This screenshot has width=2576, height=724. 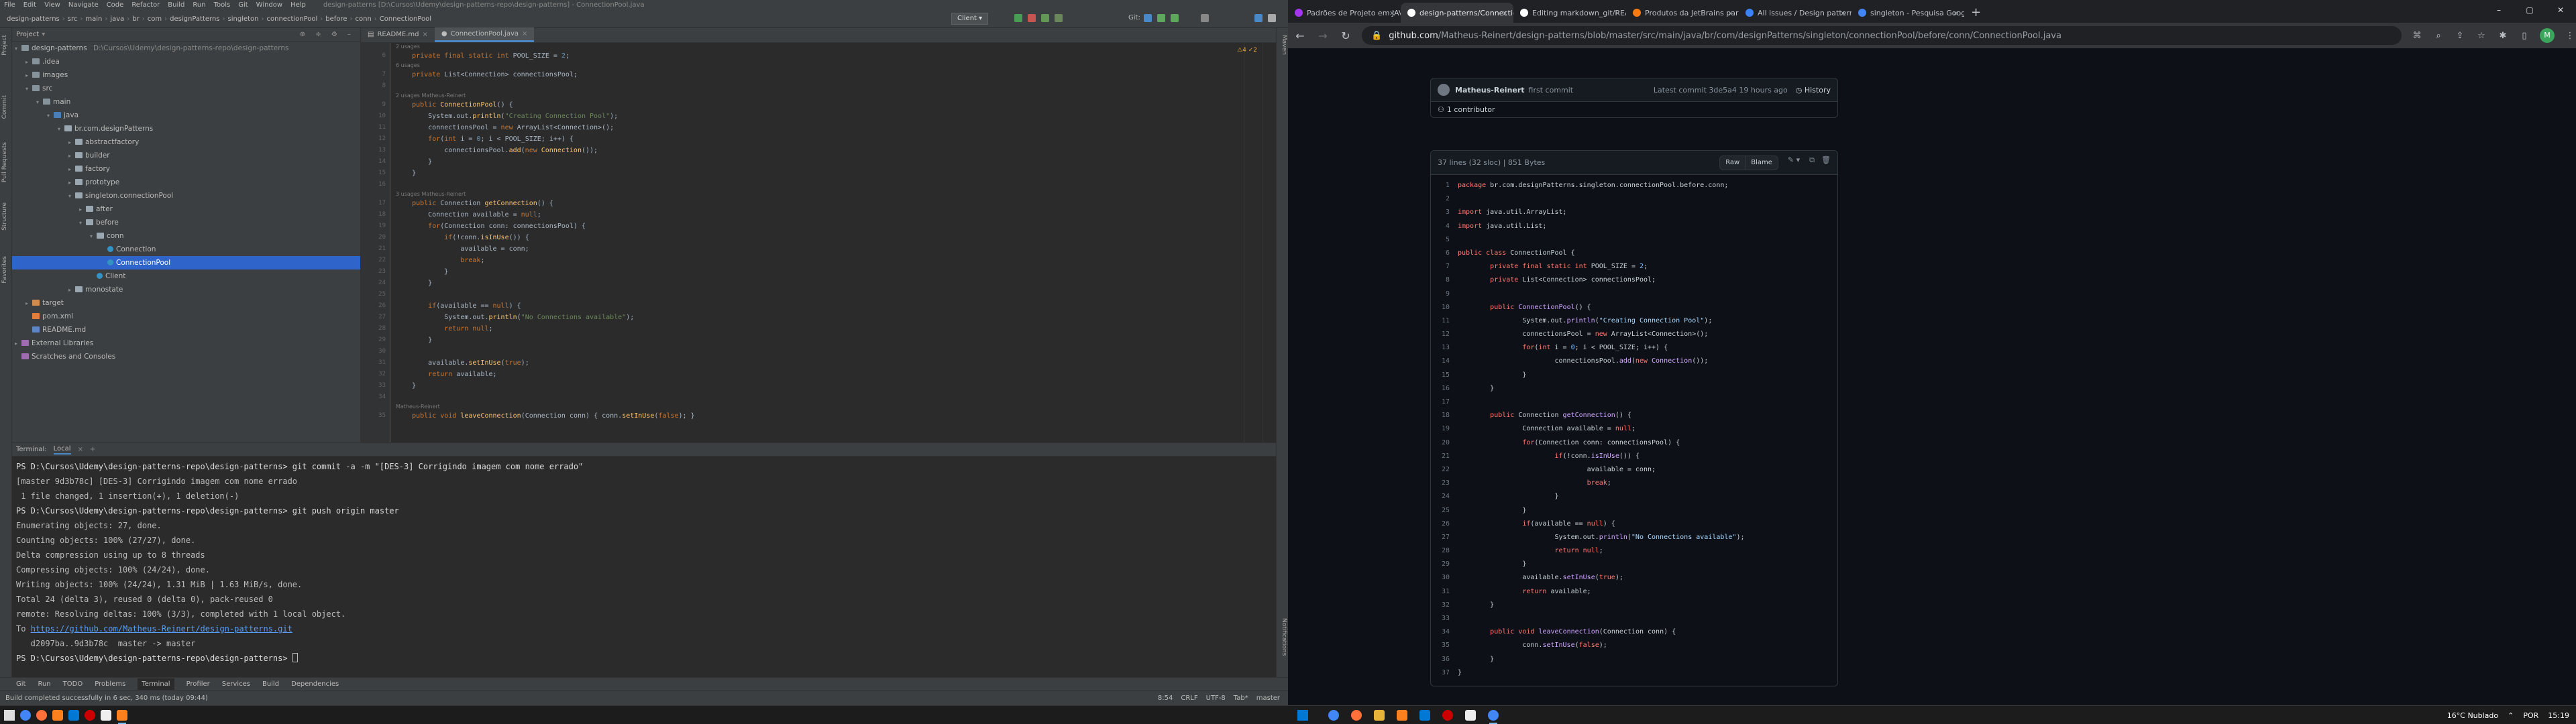 I want to click on search-everywhere-icon, so click(x=1258, y=18).